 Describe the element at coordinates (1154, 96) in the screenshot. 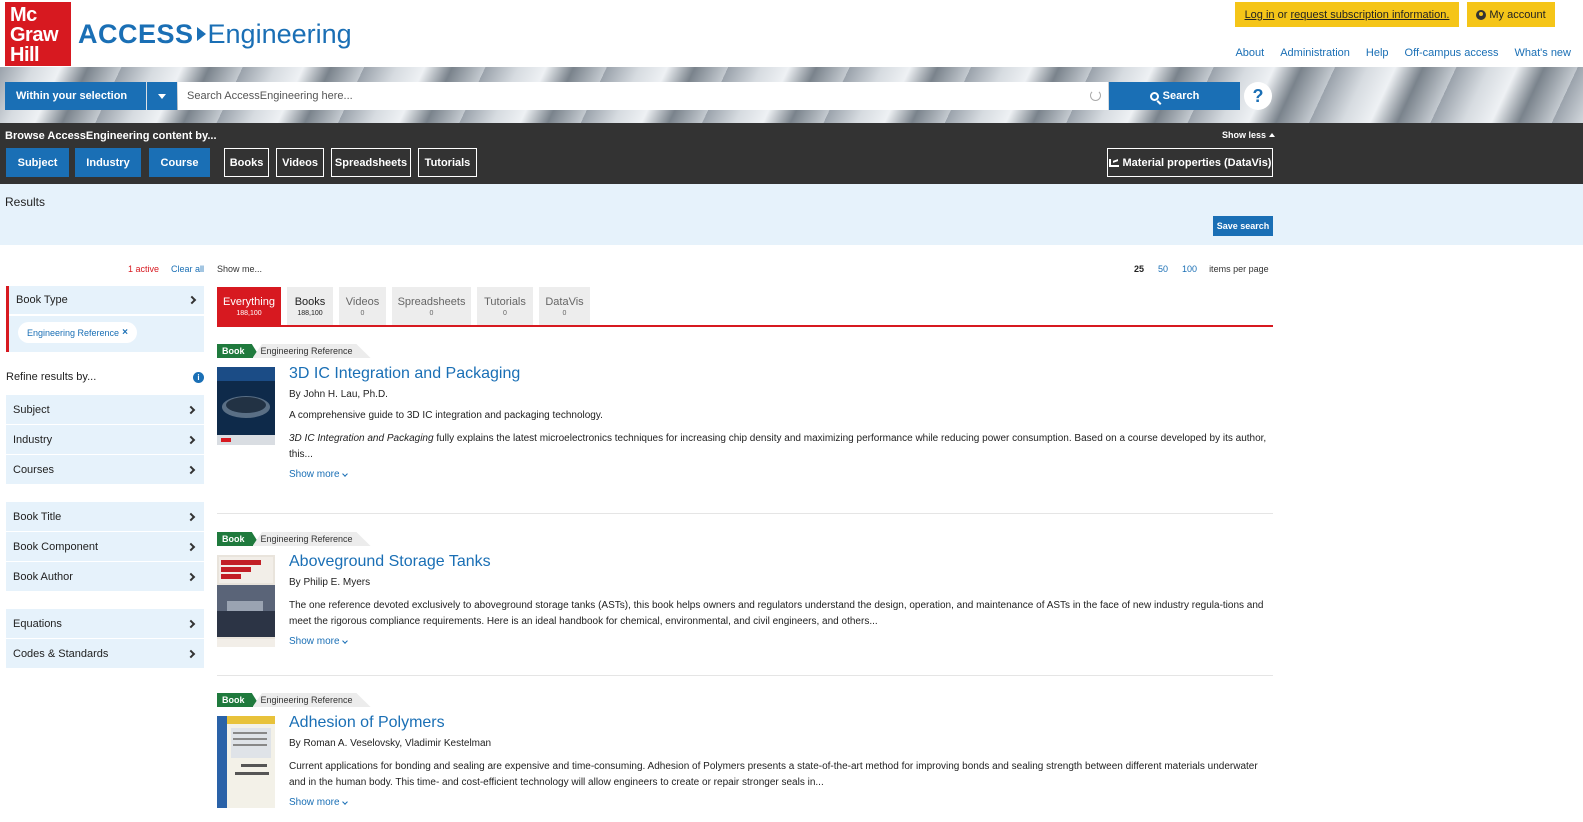

I see `search-icon` at that location.